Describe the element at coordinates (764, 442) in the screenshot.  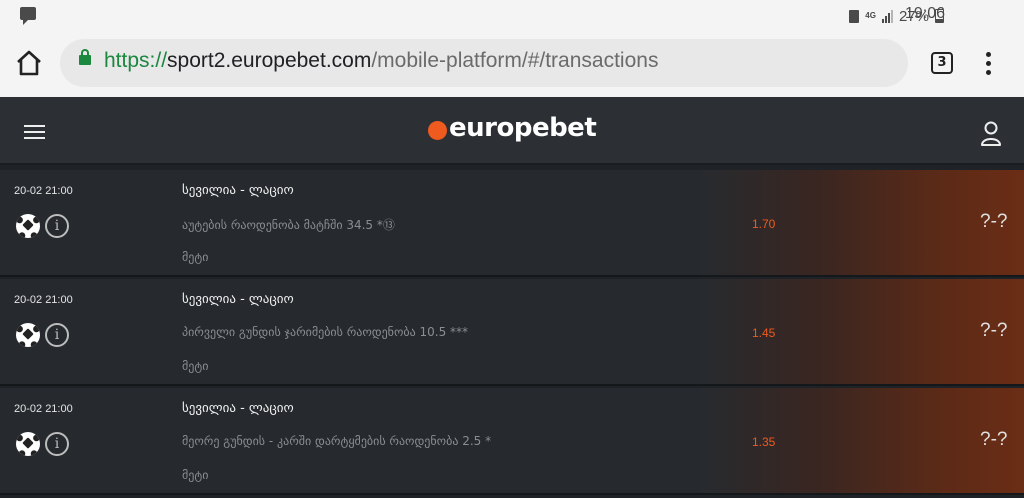
I see `bet-odds: 1.35` at that location.